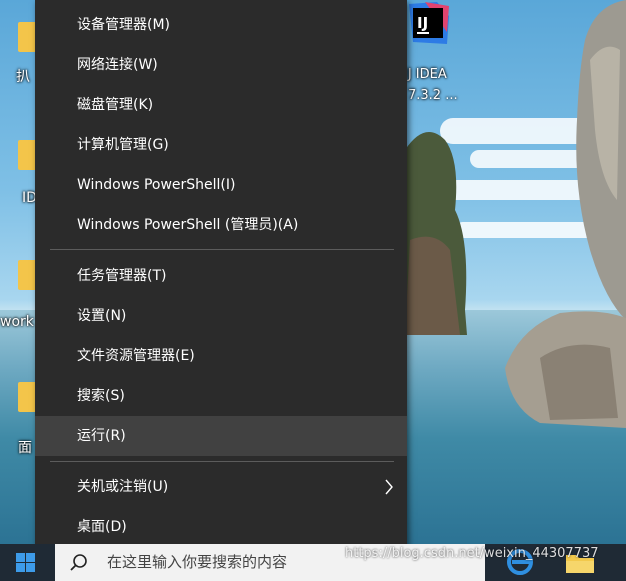  I want to click on menu-item-label: 网络连接(W), so click(117, 65).